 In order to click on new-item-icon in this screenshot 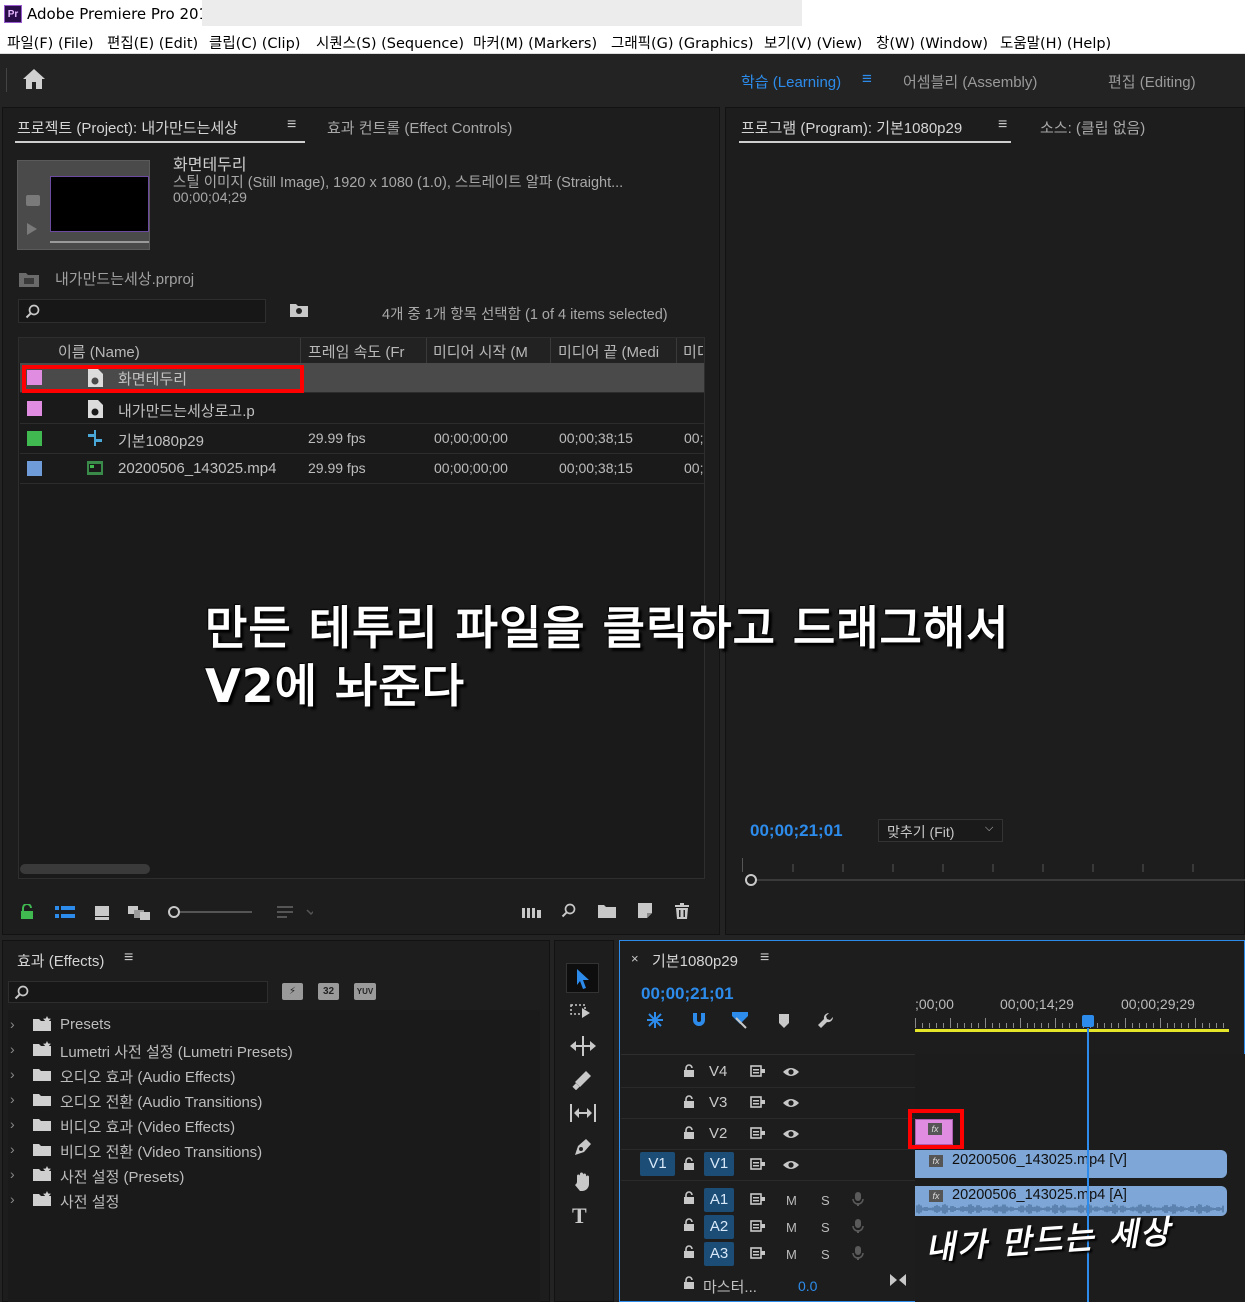, I will do `click(645, 911)`.